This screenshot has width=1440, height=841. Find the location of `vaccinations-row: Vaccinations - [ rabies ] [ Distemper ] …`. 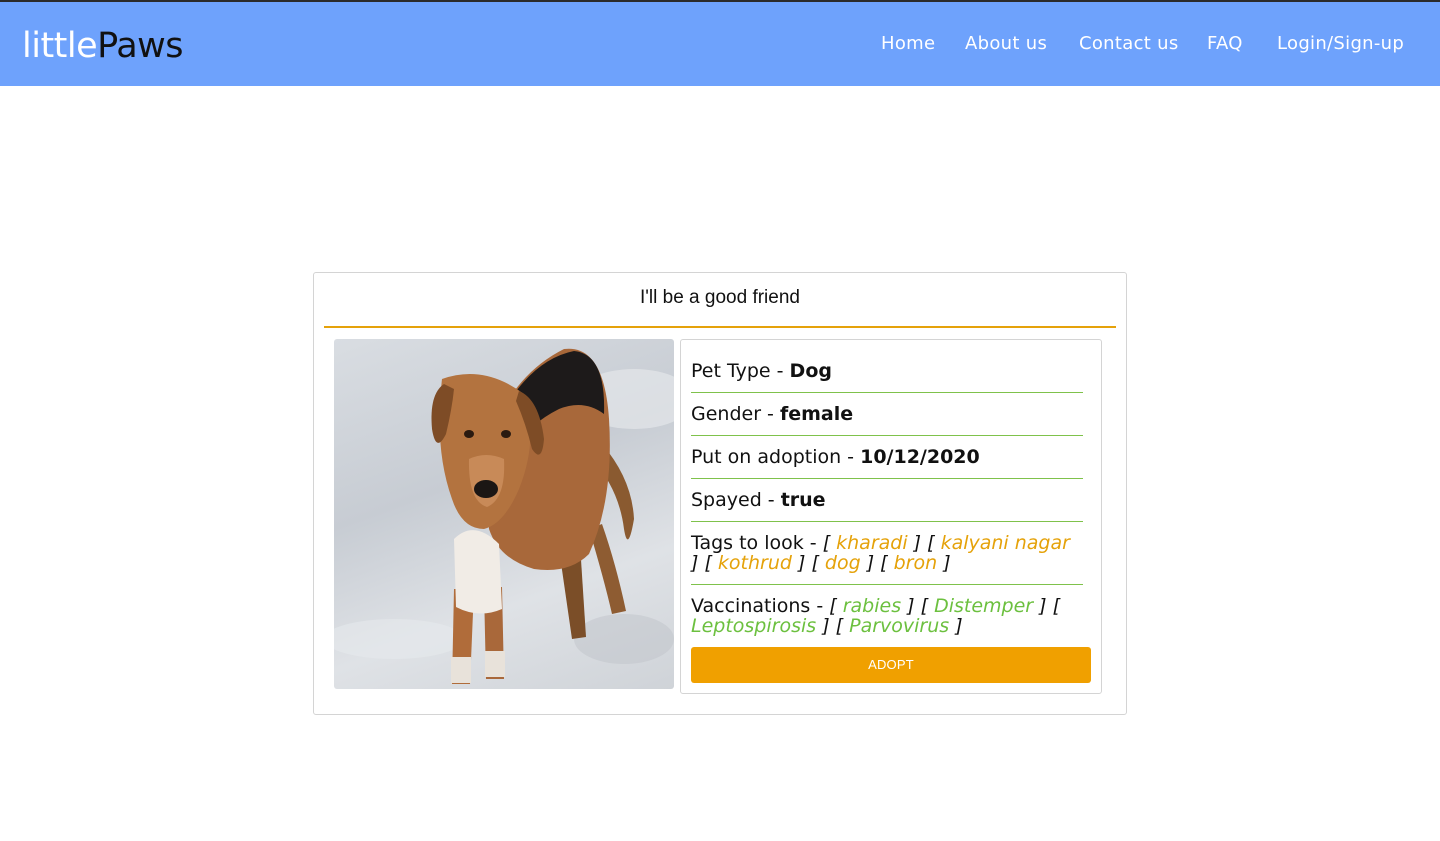

vaccinations-row: Vaccinations - [ rabies ] [ Distemper ] … is located at coordinates (875, 616).